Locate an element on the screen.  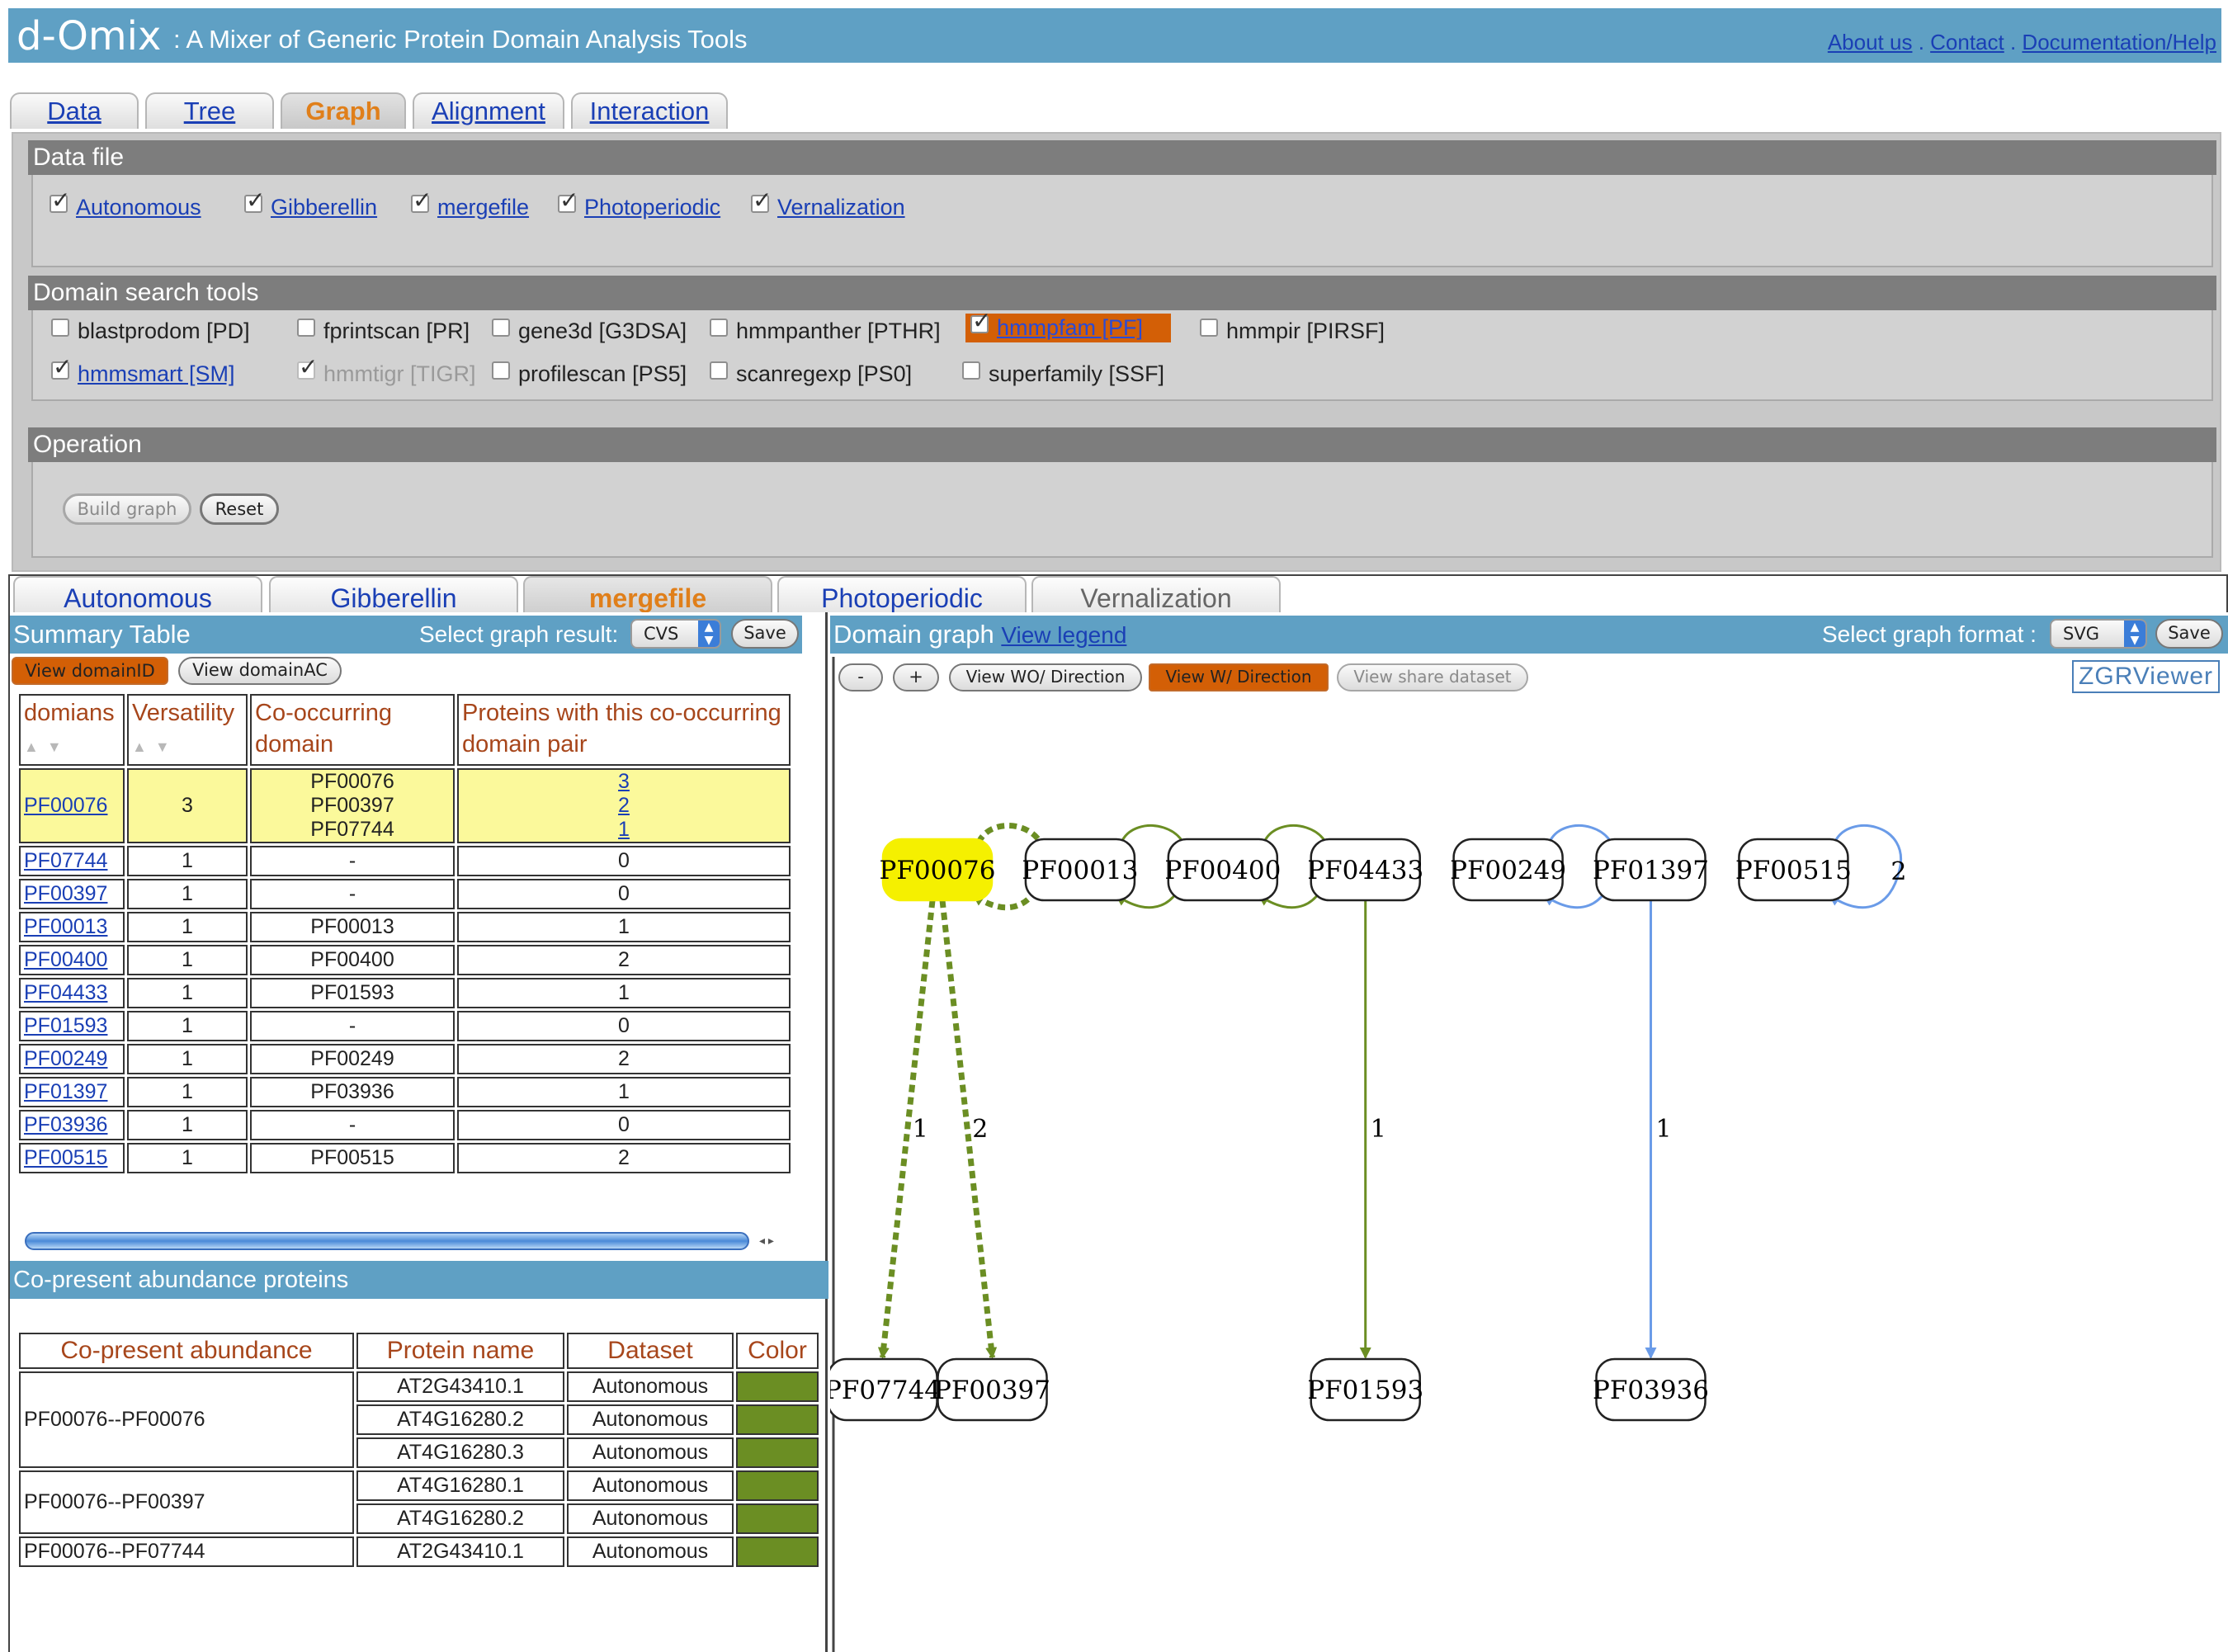
protein-count-link: 2 is located at coordinates (624, 806).